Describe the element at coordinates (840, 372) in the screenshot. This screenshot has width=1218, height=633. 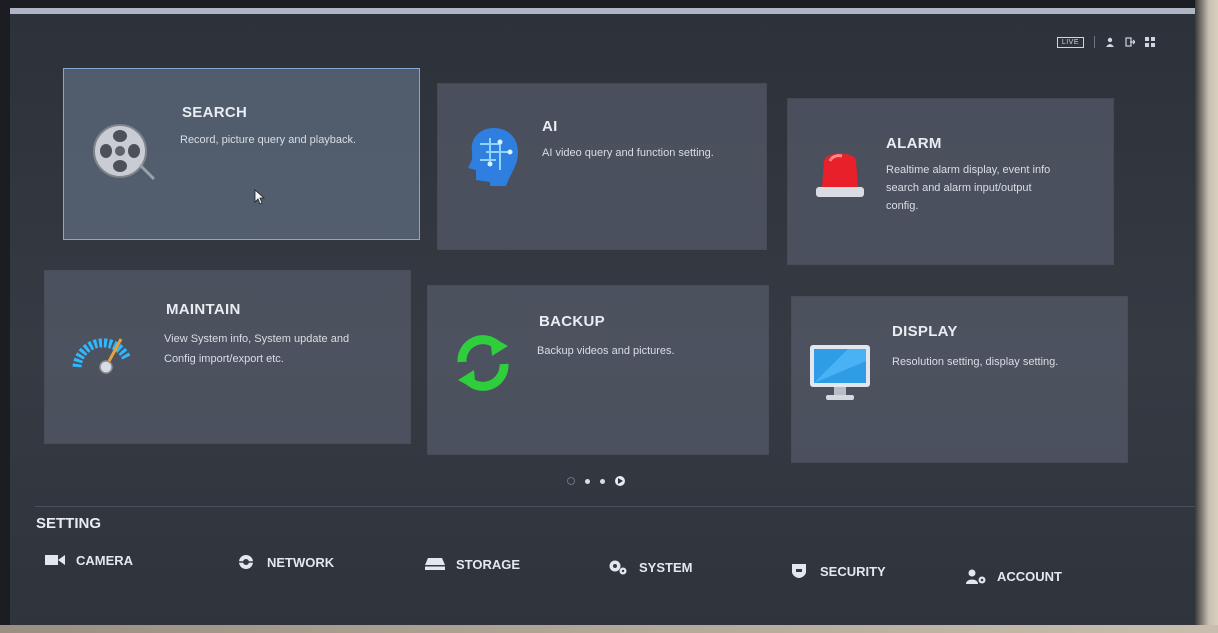
I see `monitor-icon` at that location.